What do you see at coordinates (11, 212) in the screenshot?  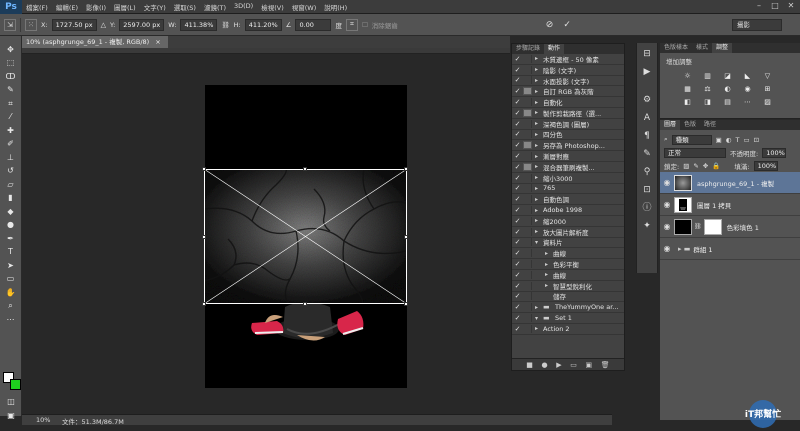 I see `blur-tool-icon: ◆` at bounding box center [11, 212].